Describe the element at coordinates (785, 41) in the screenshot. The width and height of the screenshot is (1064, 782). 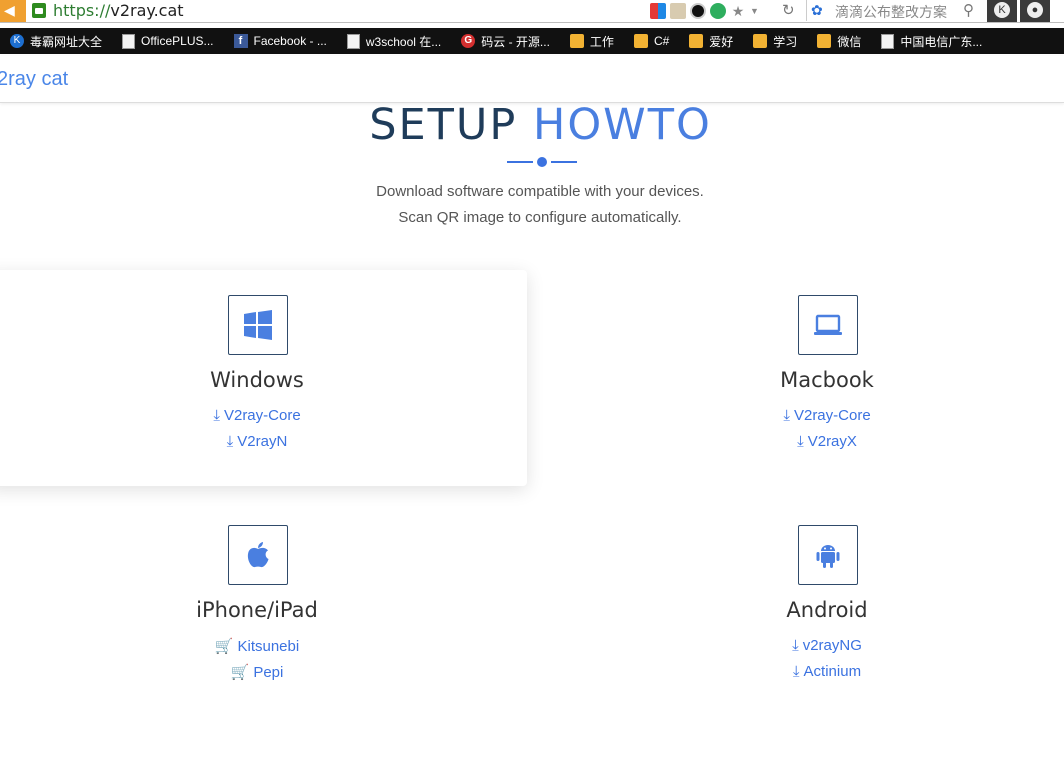
I see `bookmark-label: 学习` at that location.